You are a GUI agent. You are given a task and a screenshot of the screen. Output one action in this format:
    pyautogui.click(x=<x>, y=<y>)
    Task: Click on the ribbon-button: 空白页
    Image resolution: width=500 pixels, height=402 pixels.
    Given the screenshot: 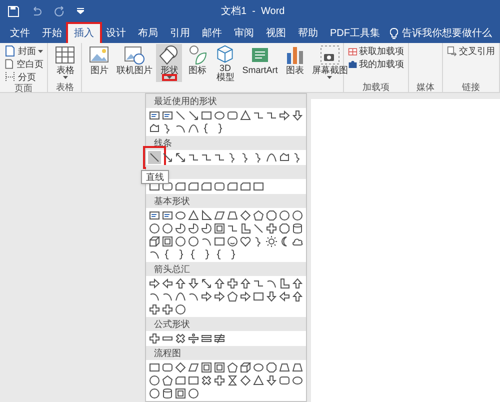 What is the action you would take?
    pyautogui.click(x=24, y=64)
    